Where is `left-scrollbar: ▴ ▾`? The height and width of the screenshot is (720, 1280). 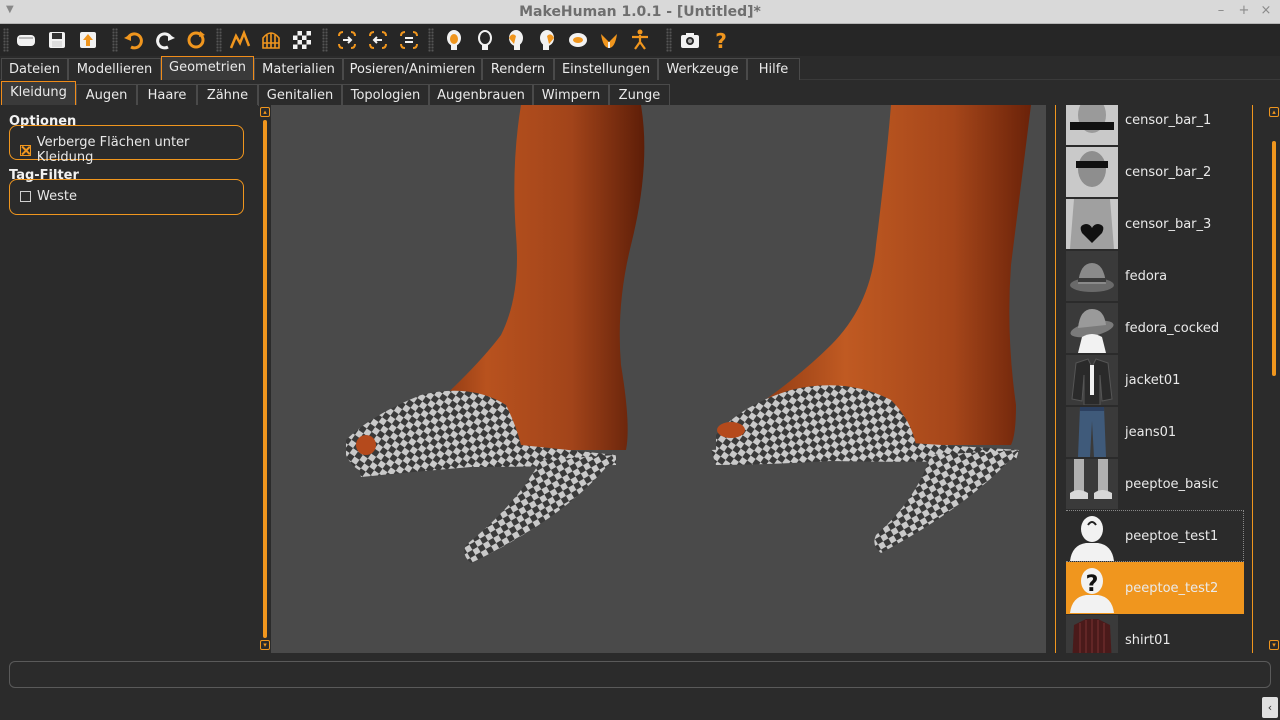
left-scrollbar: ▴ ▾ is located at coordinates (265, 379).